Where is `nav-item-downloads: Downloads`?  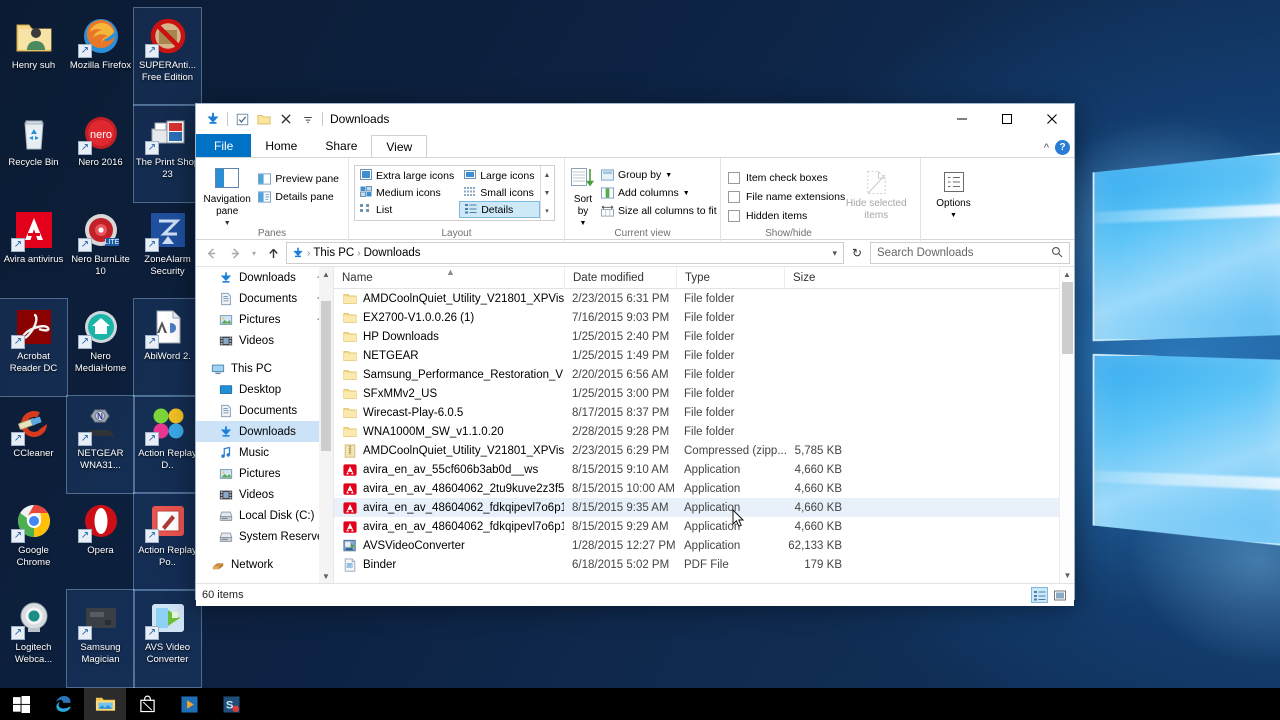
nav-item-downloads: Downloads is located at coordinates (264, 431).